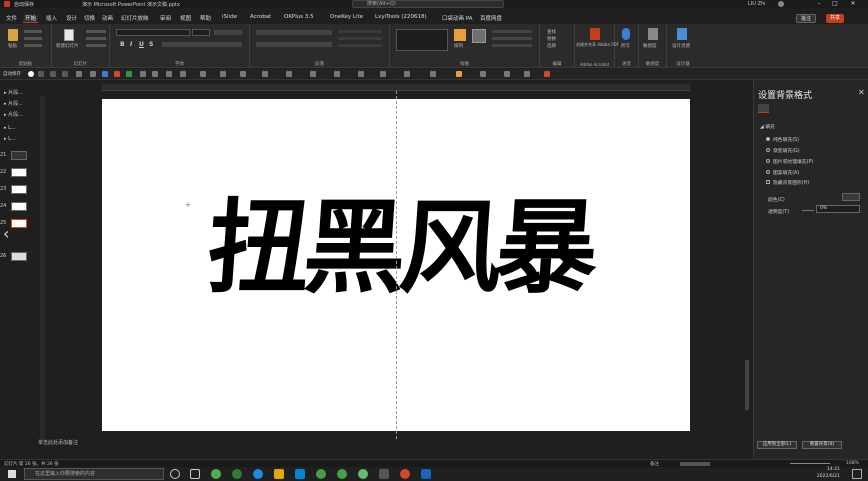  I want to click on dictate-button: 听写, so click(625, 46).